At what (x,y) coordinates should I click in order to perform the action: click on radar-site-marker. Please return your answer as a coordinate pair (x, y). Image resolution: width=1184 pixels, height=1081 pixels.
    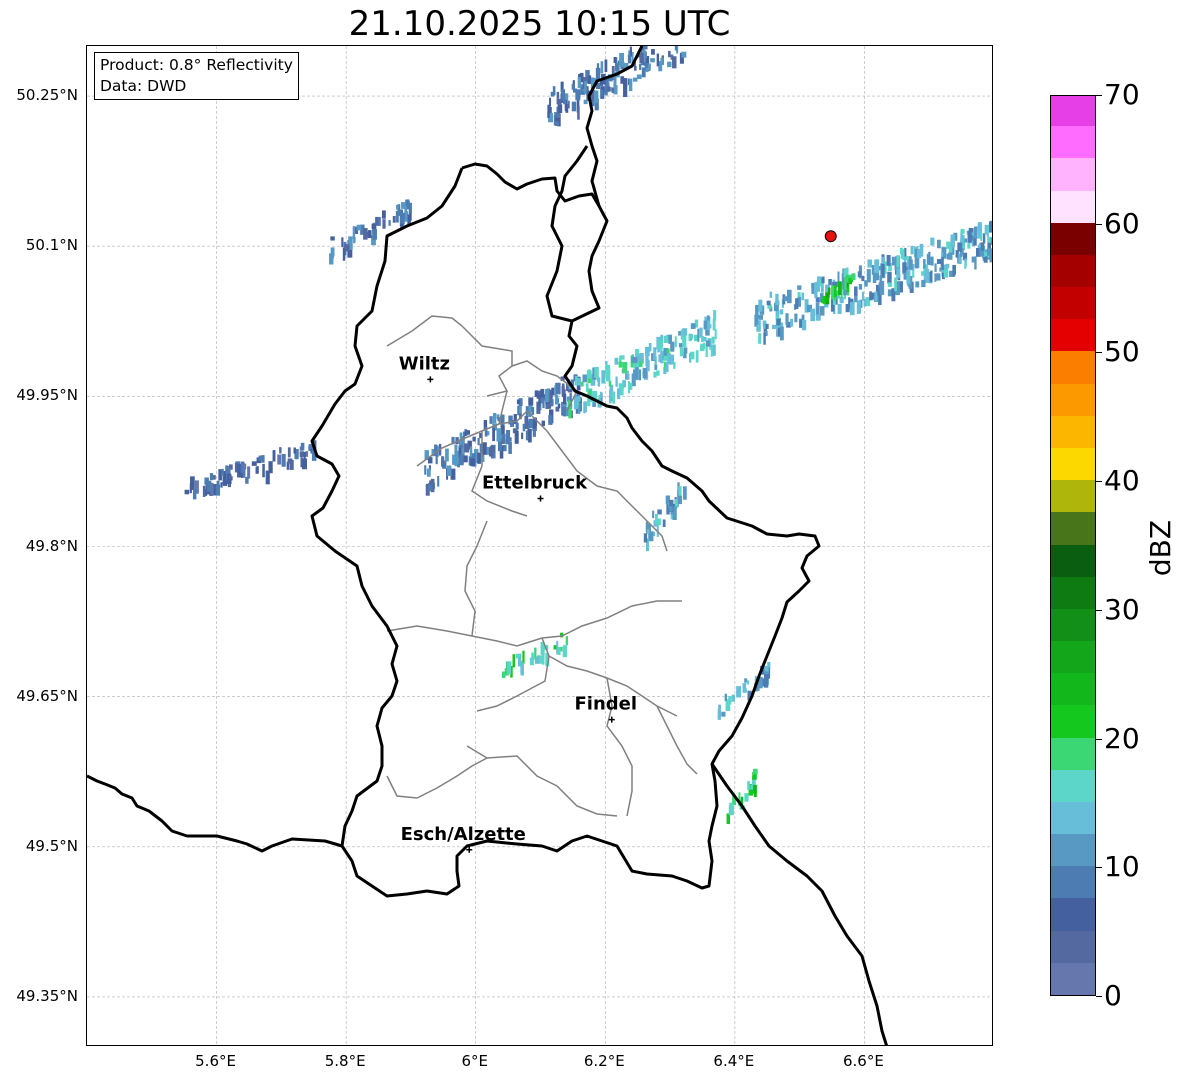
    Looking at the image, I should click on (830, 236).